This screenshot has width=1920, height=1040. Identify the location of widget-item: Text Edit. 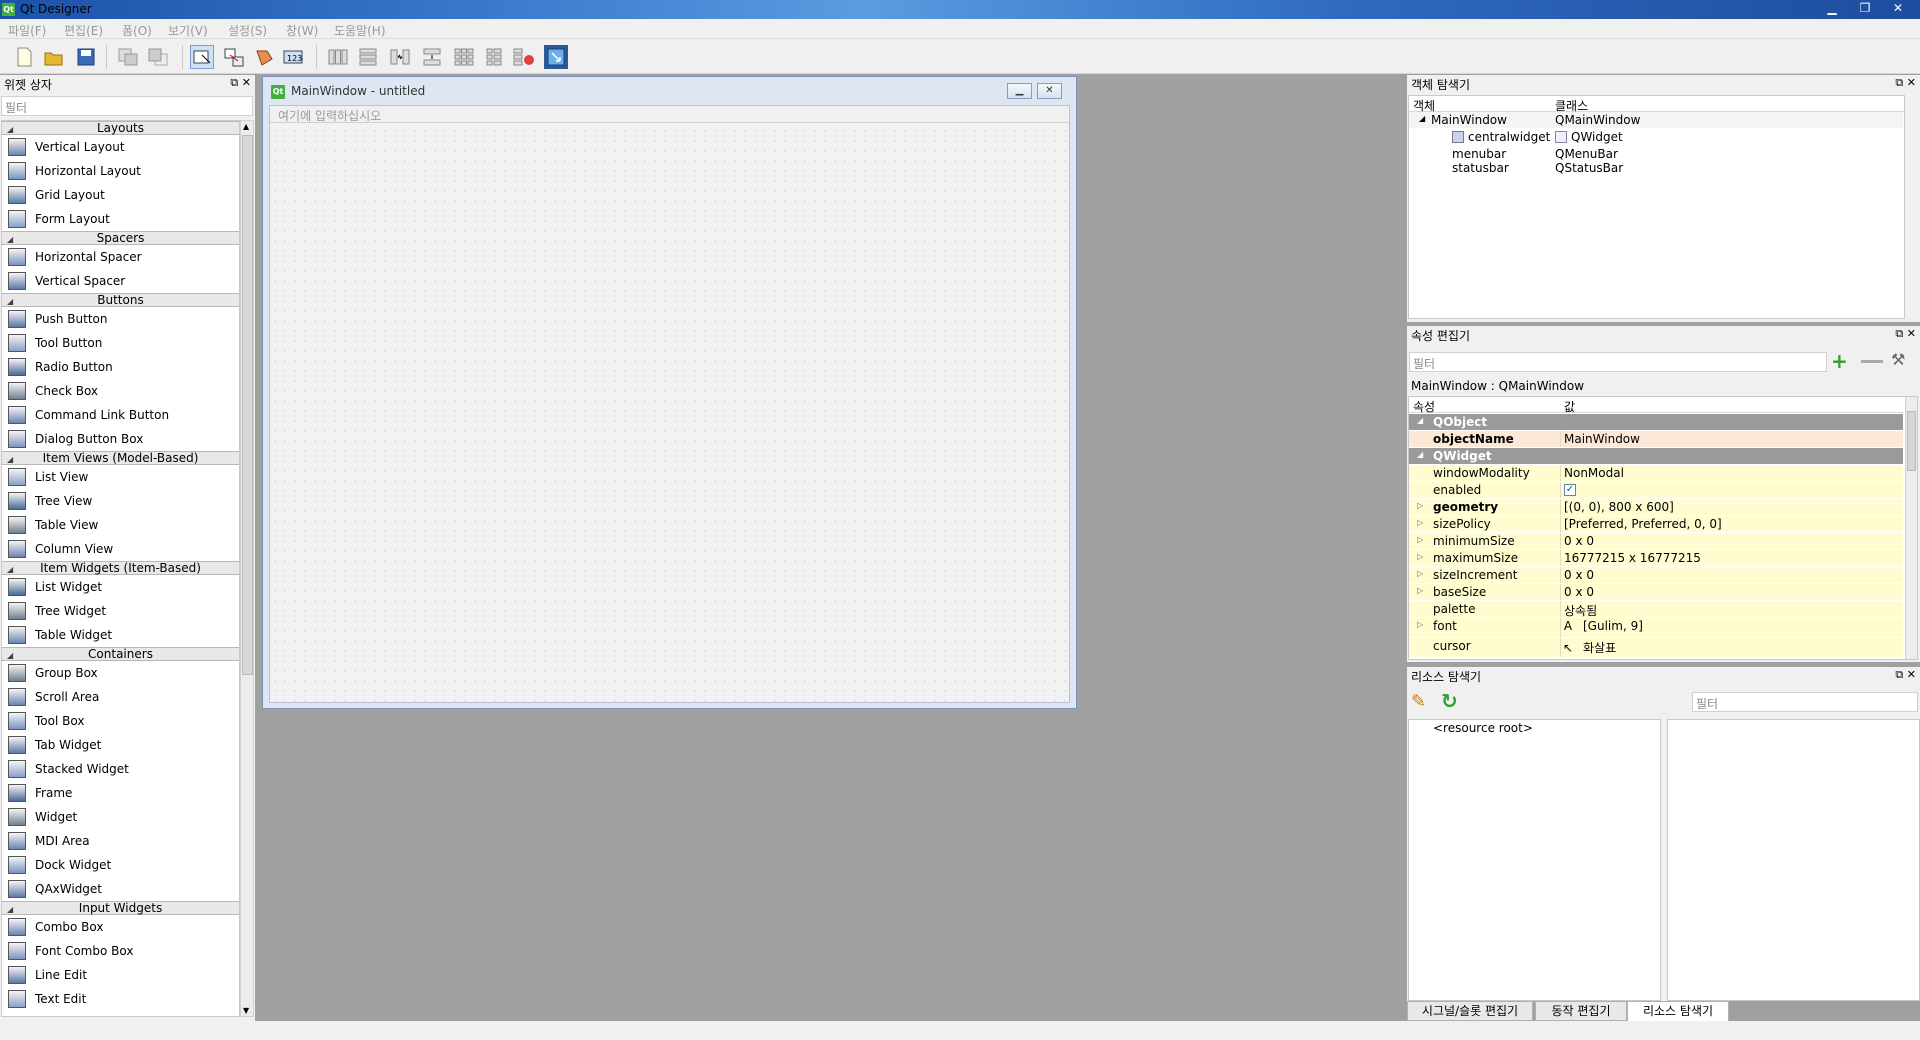
(120, 999).